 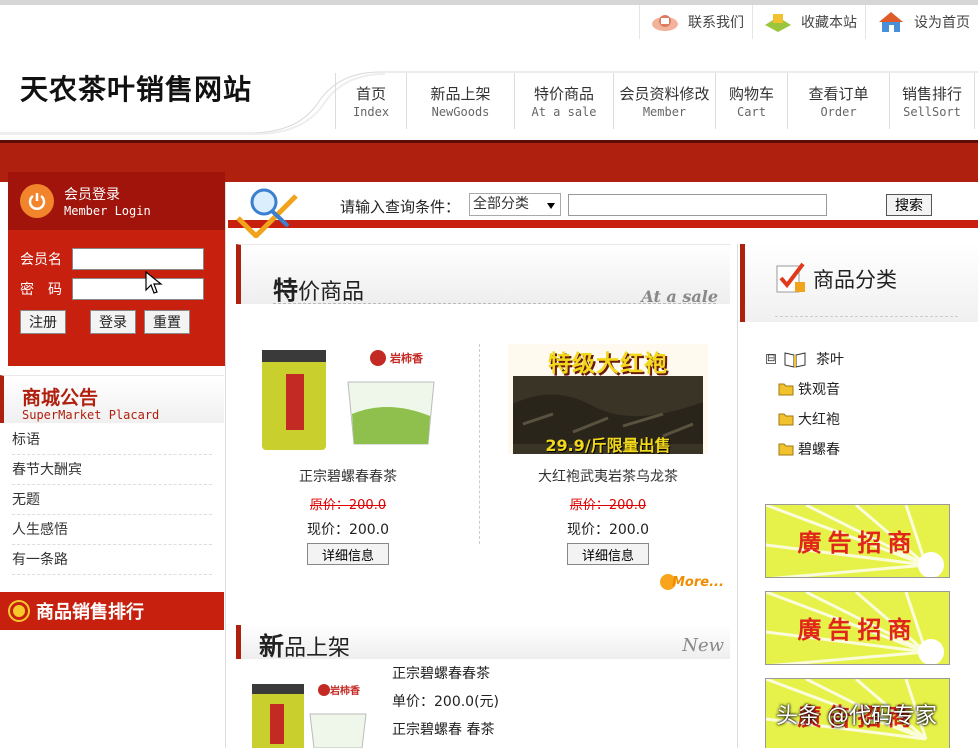 I want to click on nav-sellsort: 销售排行 SellSort, so click(x=932, y=101).